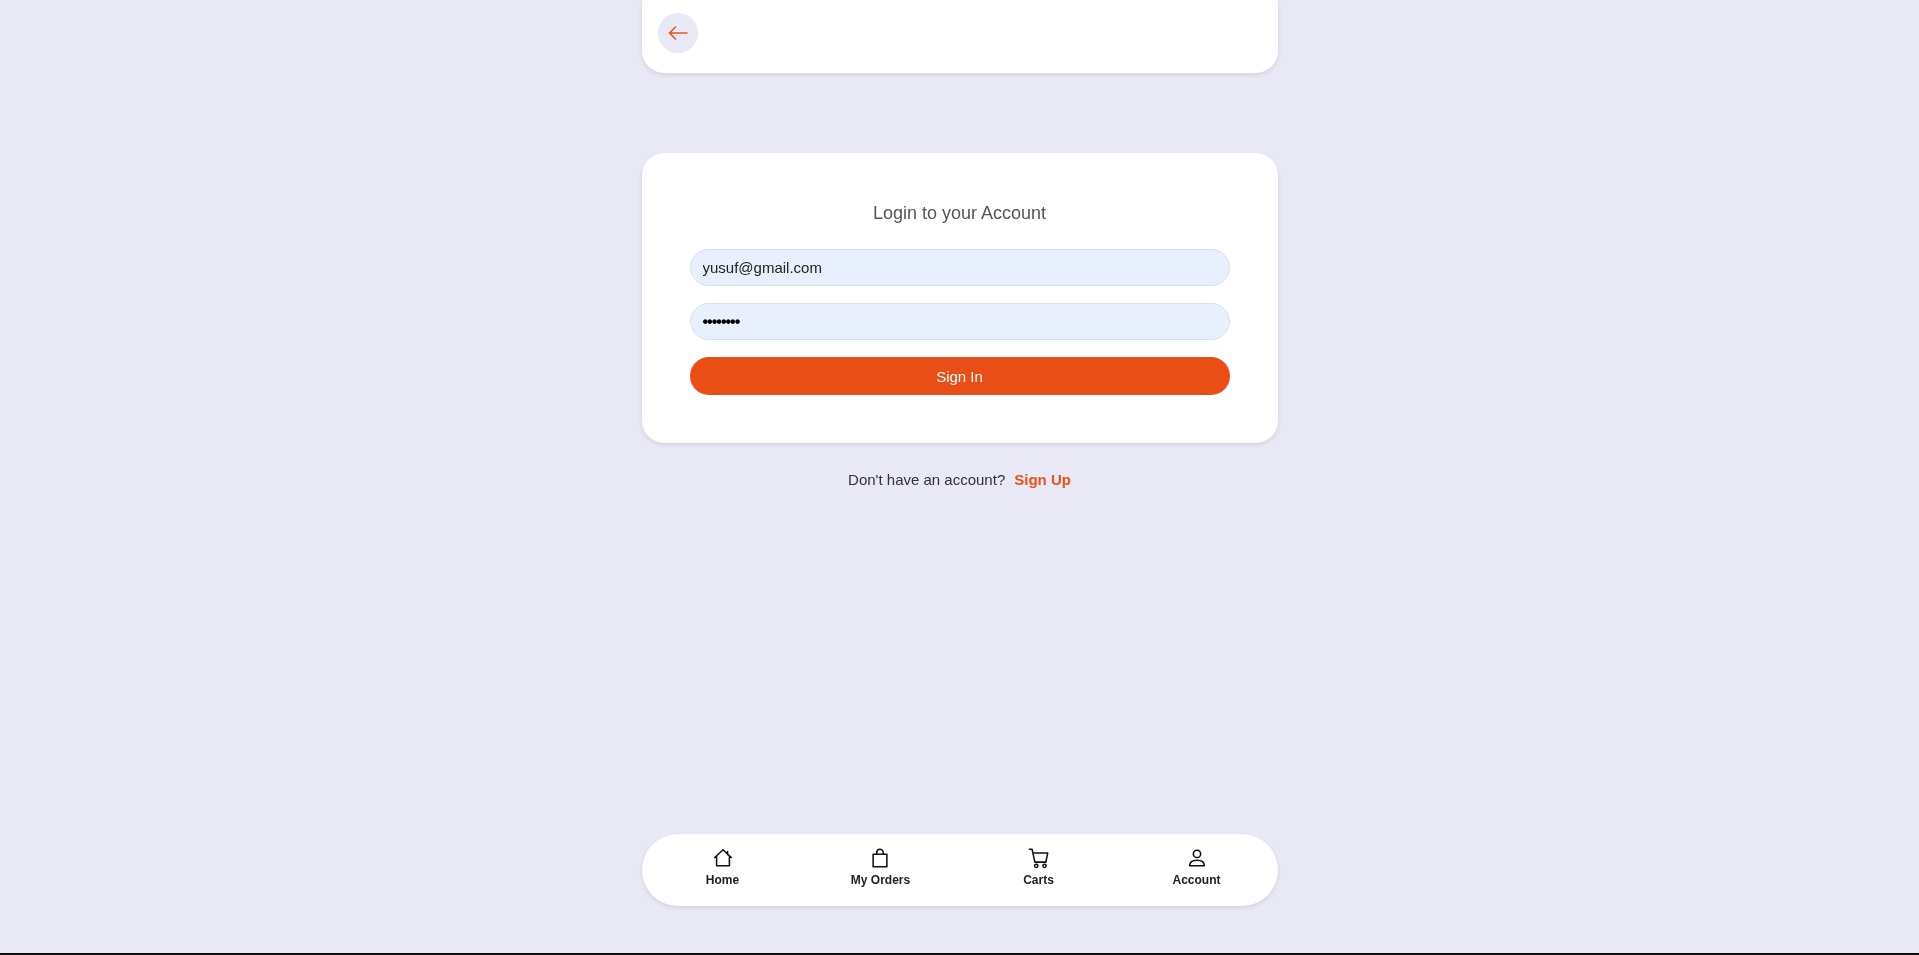 The height and width of the screenshot is (955, 1919). I want to click on back-arrow-icon, so click(677, 33).